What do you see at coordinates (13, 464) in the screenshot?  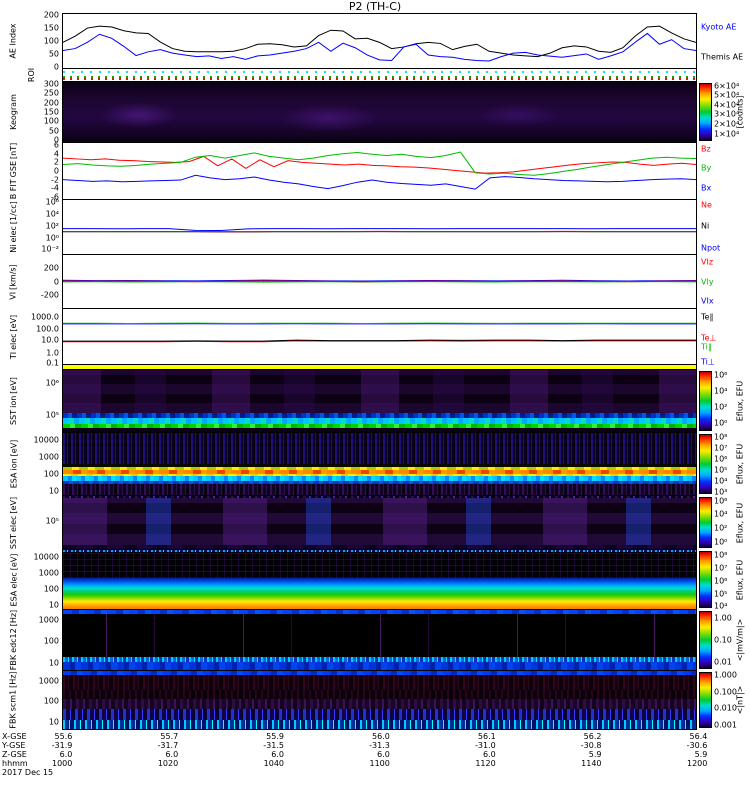 I see `esa-ion-y-axis-label: ESA ion [eV]` at bounding box center [13, 464].